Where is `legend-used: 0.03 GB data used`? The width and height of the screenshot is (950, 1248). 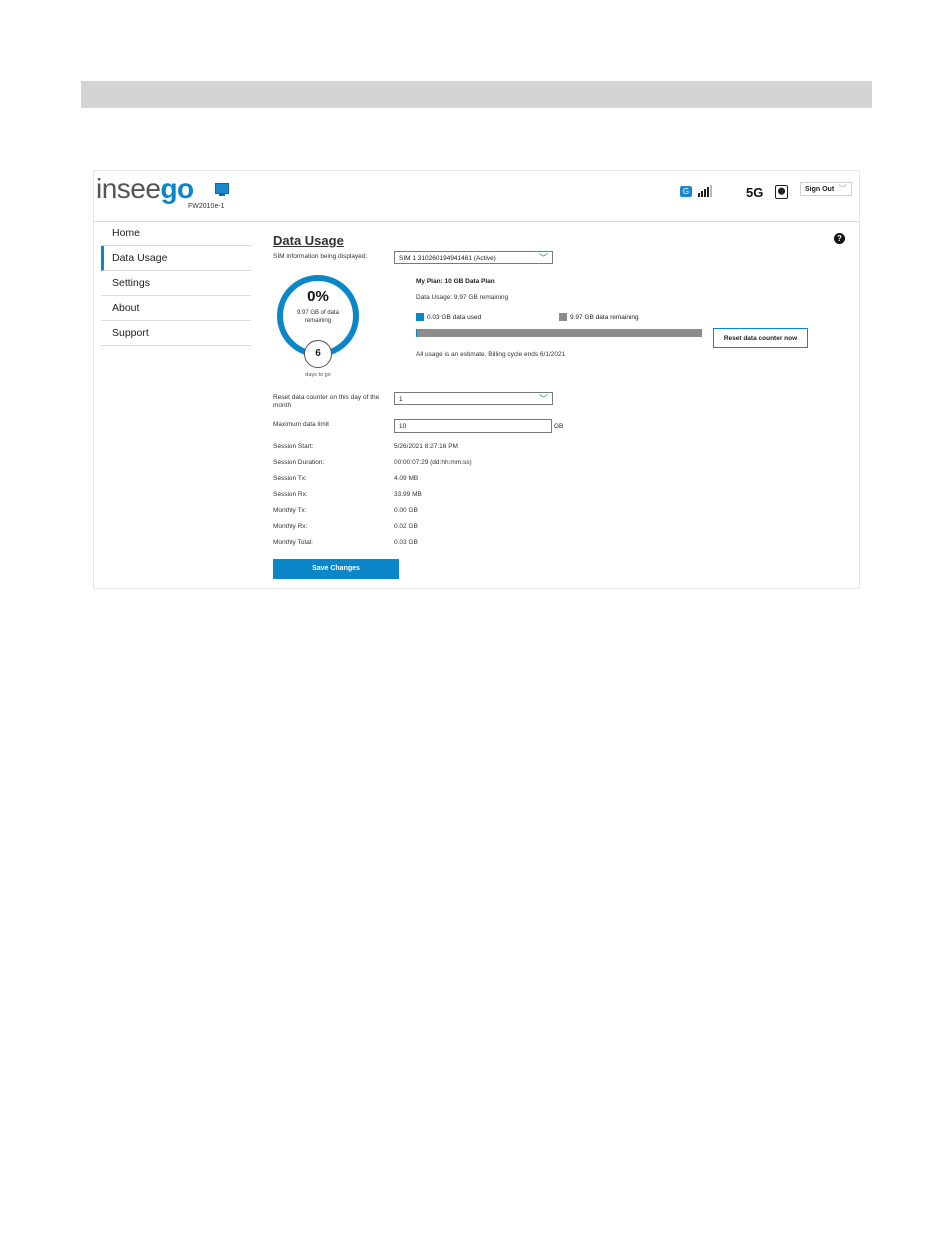 legend-used: 0.03 GB data used is located at coordinates (448, 317).